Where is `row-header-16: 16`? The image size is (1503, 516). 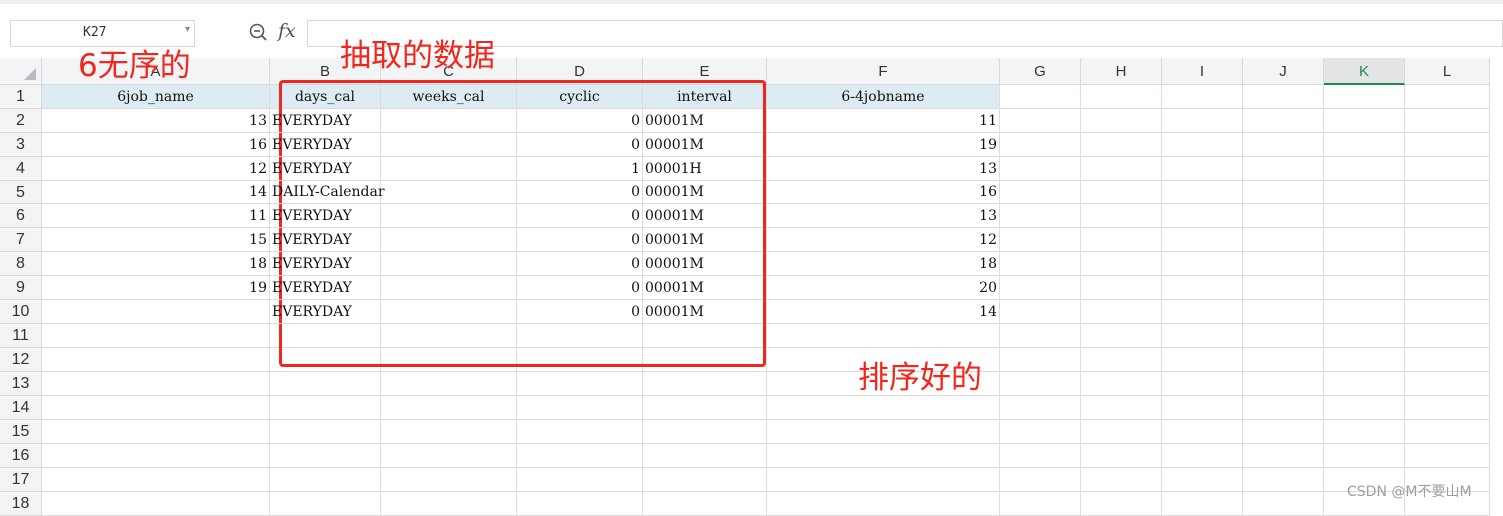 row-header-16: 16 is located at coordinates (21, 456).